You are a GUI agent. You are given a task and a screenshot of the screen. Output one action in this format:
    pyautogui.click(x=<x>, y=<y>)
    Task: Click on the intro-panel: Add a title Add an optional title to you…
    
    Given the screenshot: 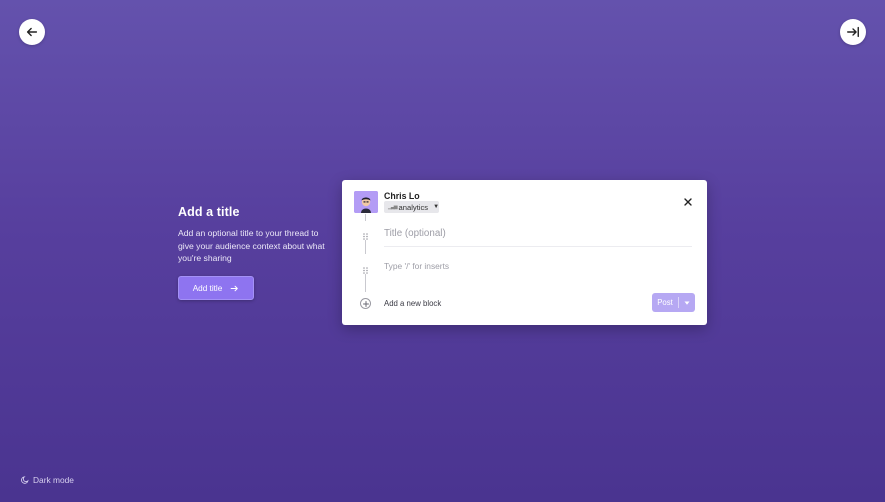 What is the action you would take?
    pyautogui.click(x=252, y=235)
    